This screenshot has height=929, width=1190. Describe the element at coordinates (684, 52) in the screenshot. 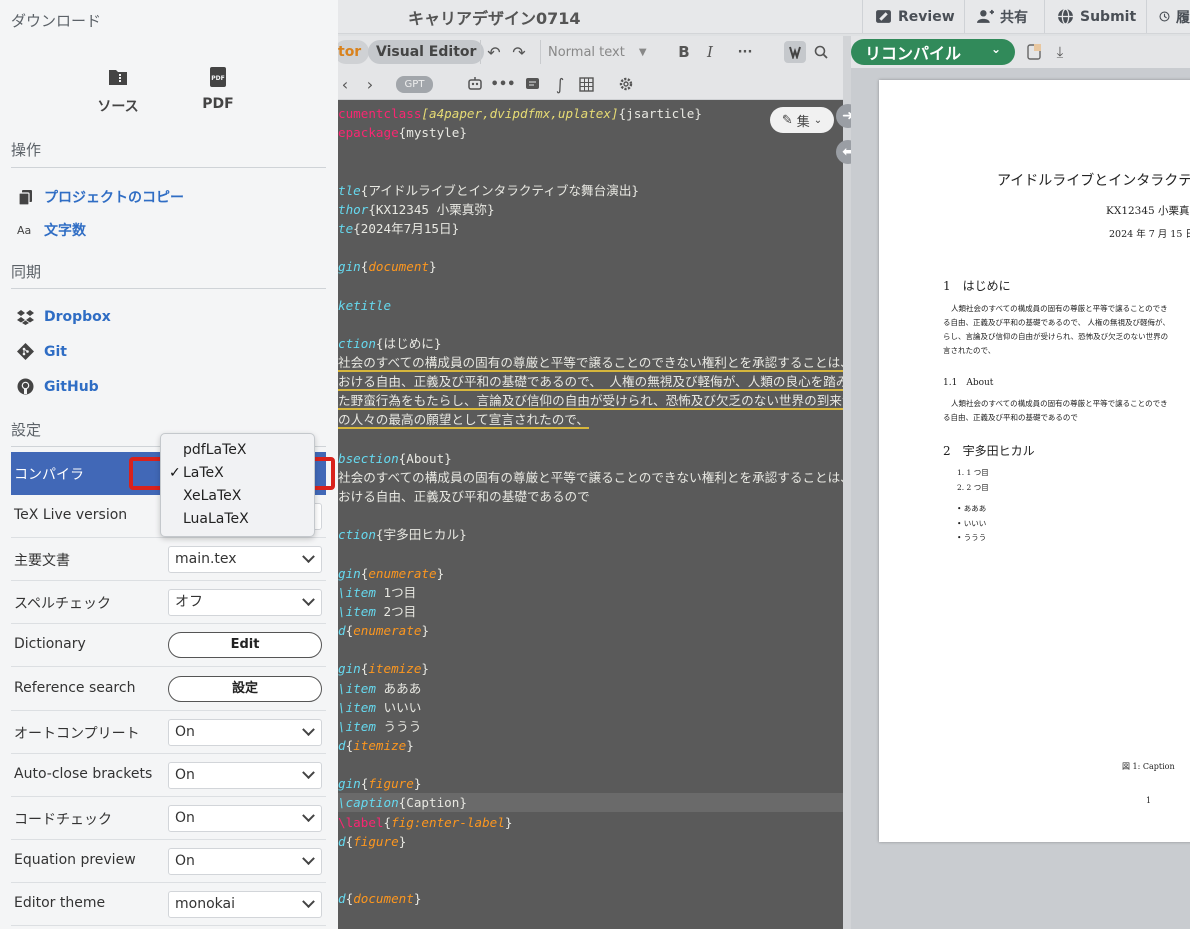

I see `bold-button: B` at that location.